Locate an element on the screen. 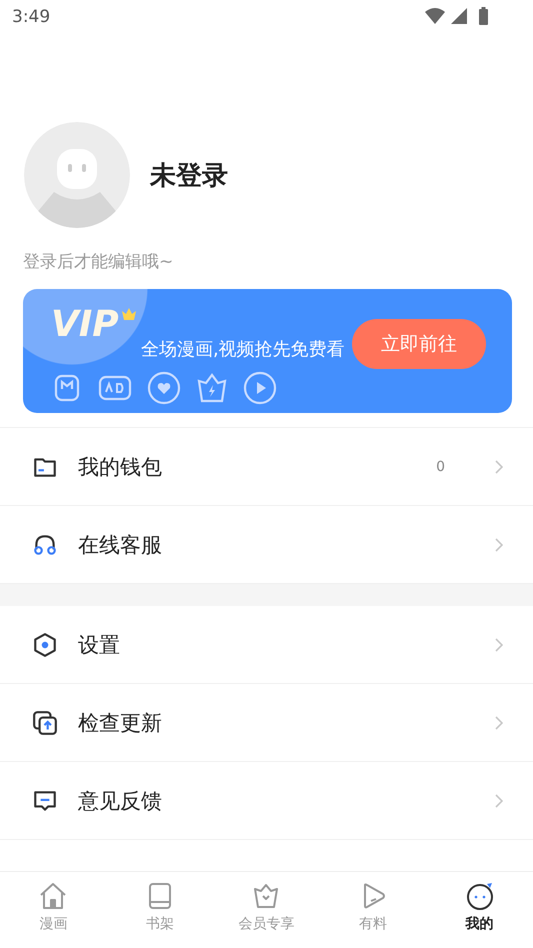  menu-item: 在线客服 is located at coordinates (266, 545).